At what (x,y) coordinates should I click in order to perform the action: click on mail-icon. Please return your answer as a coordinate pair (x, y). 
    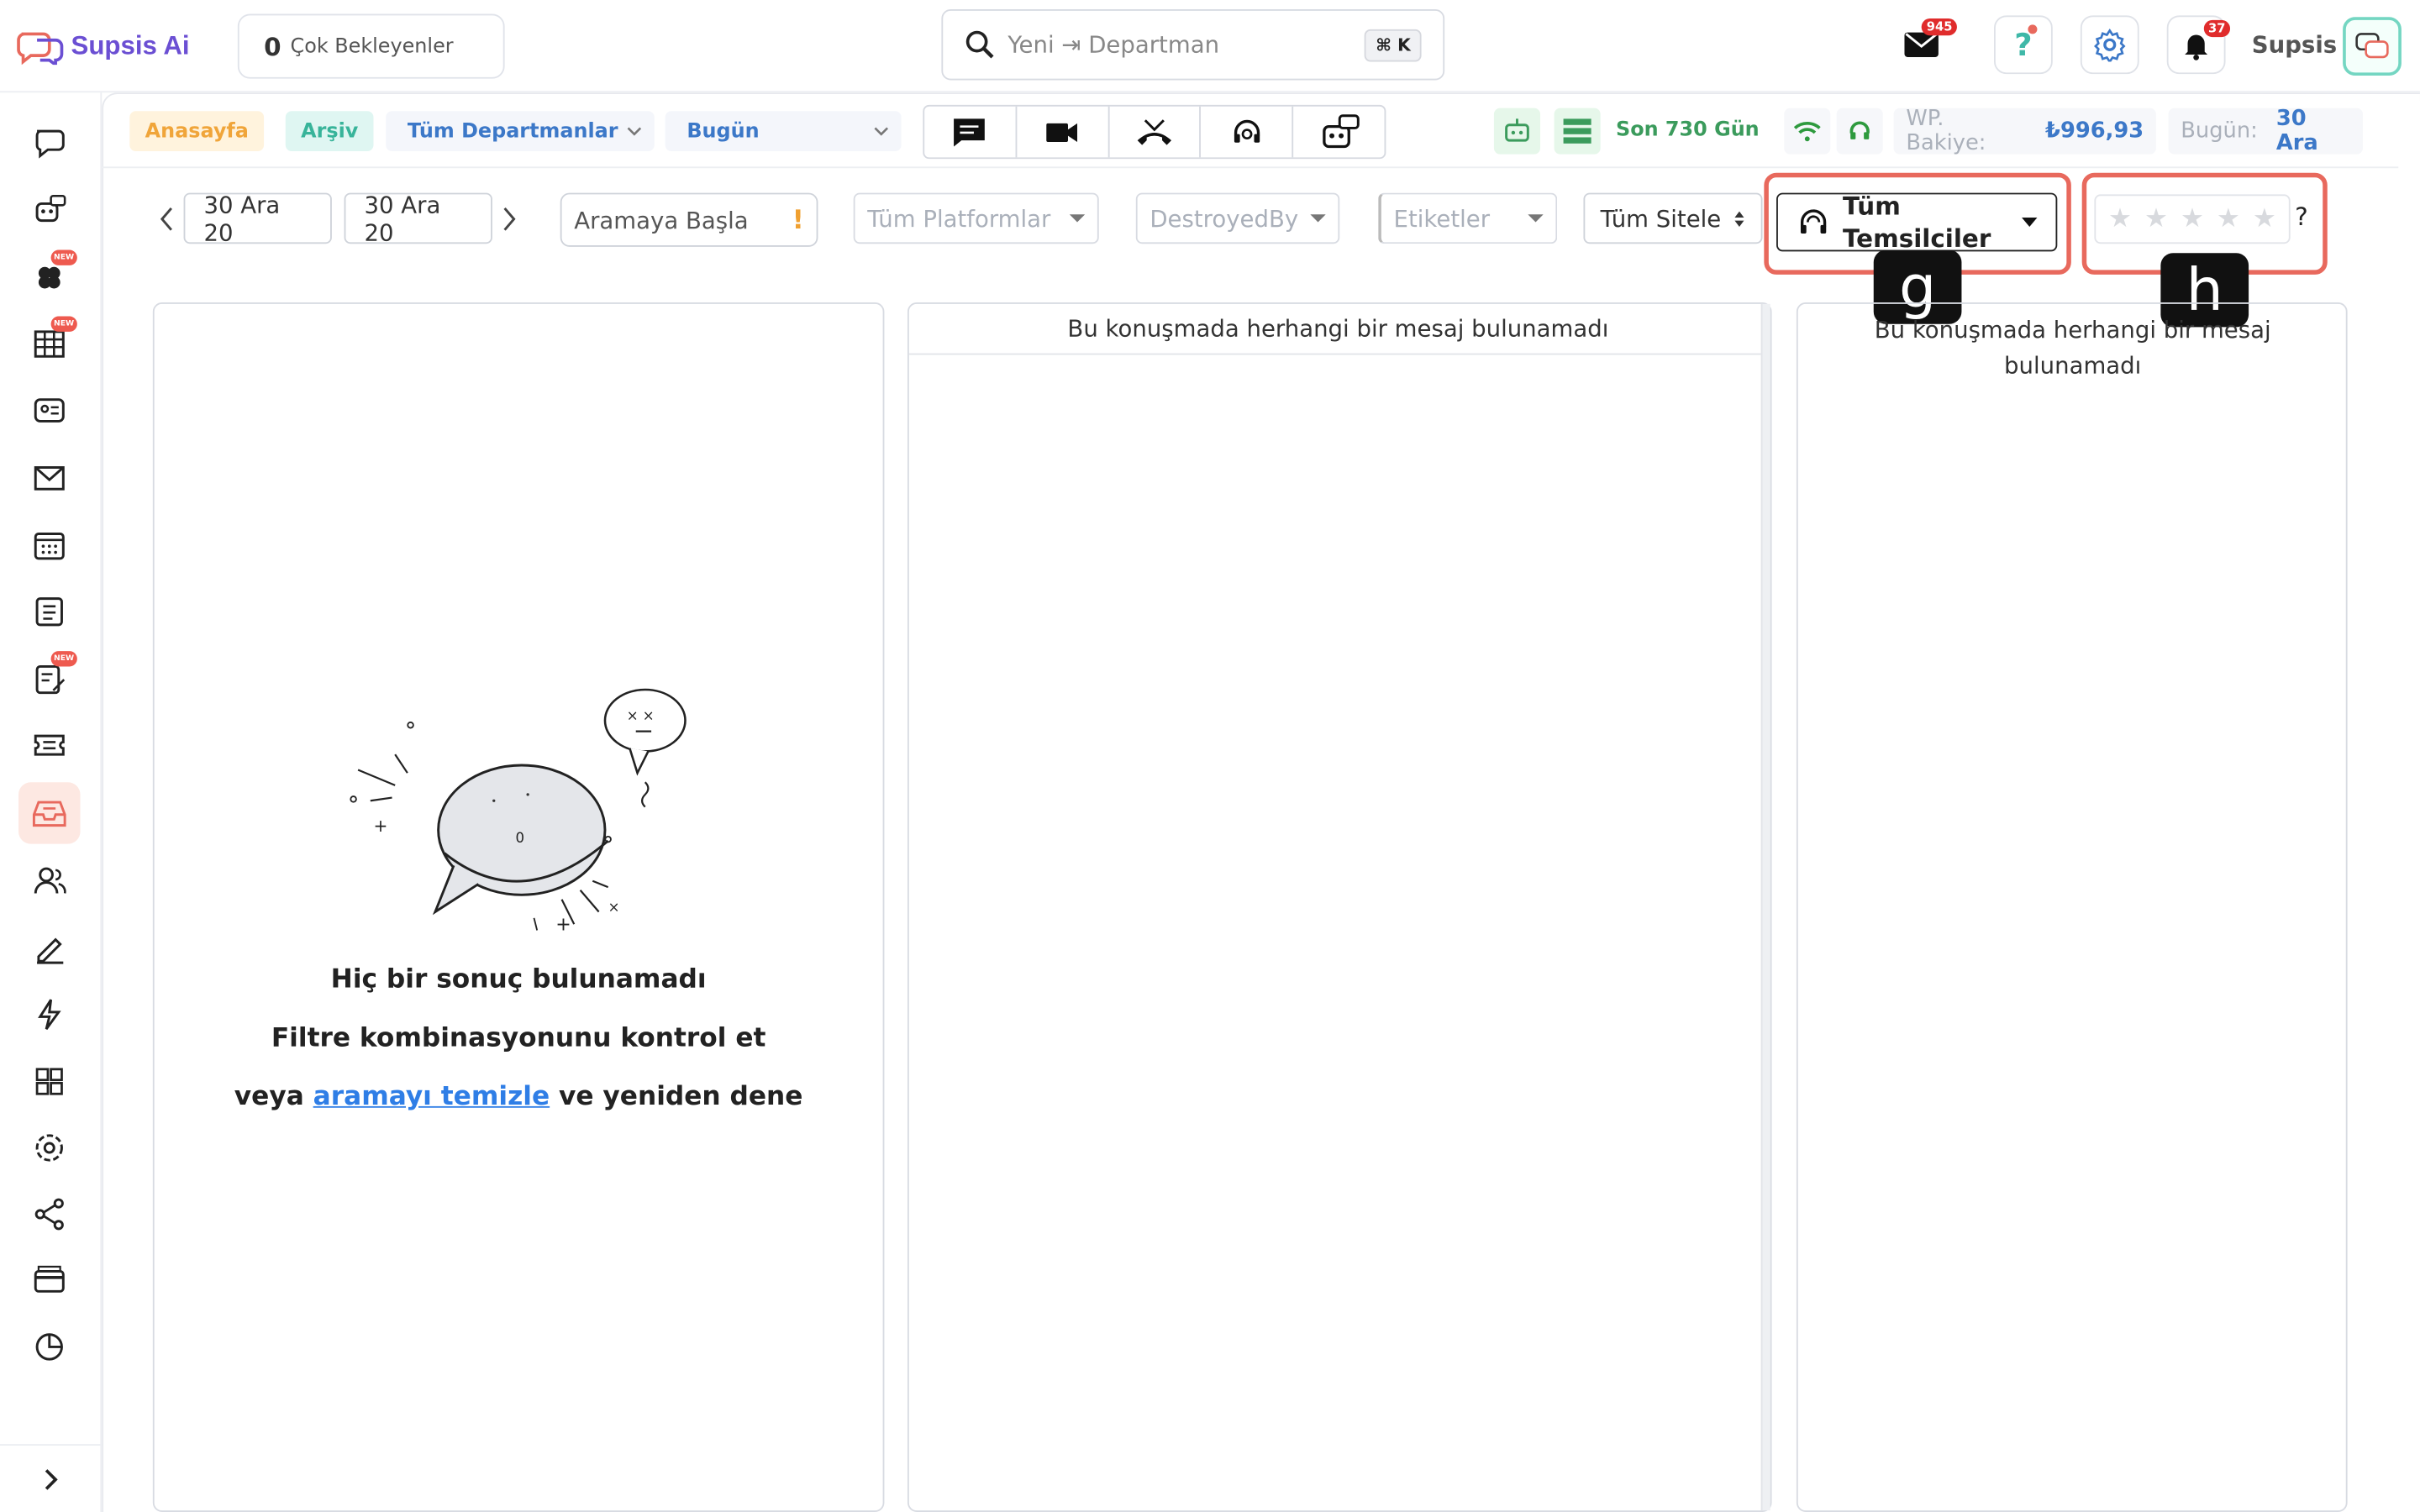
    Looking at the image, I should click on (50, 478).